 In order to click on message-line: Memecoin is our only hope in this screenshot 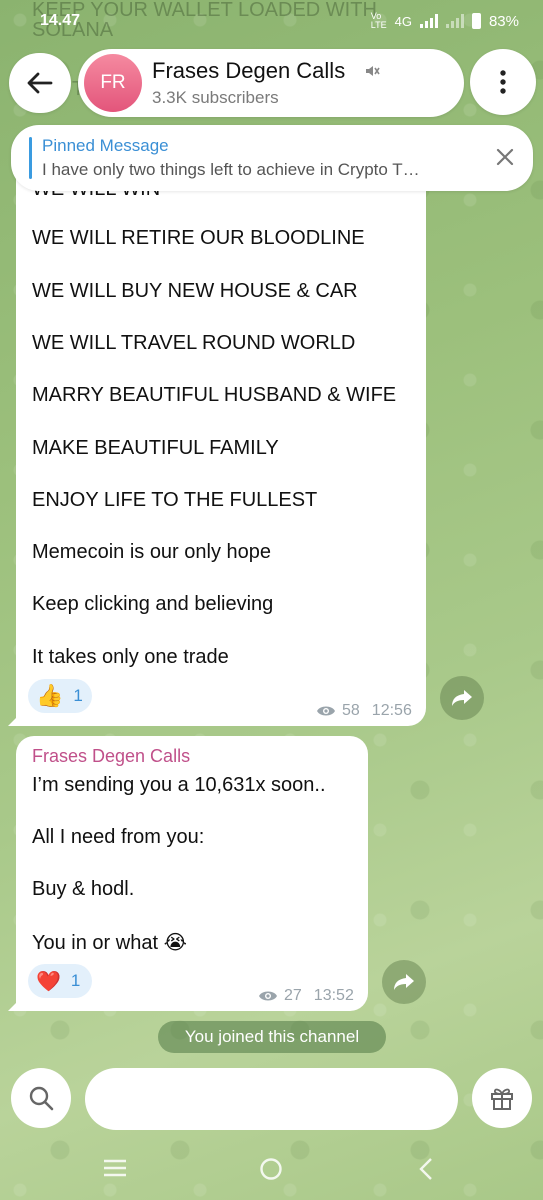, I will do `click(152, 552)`.